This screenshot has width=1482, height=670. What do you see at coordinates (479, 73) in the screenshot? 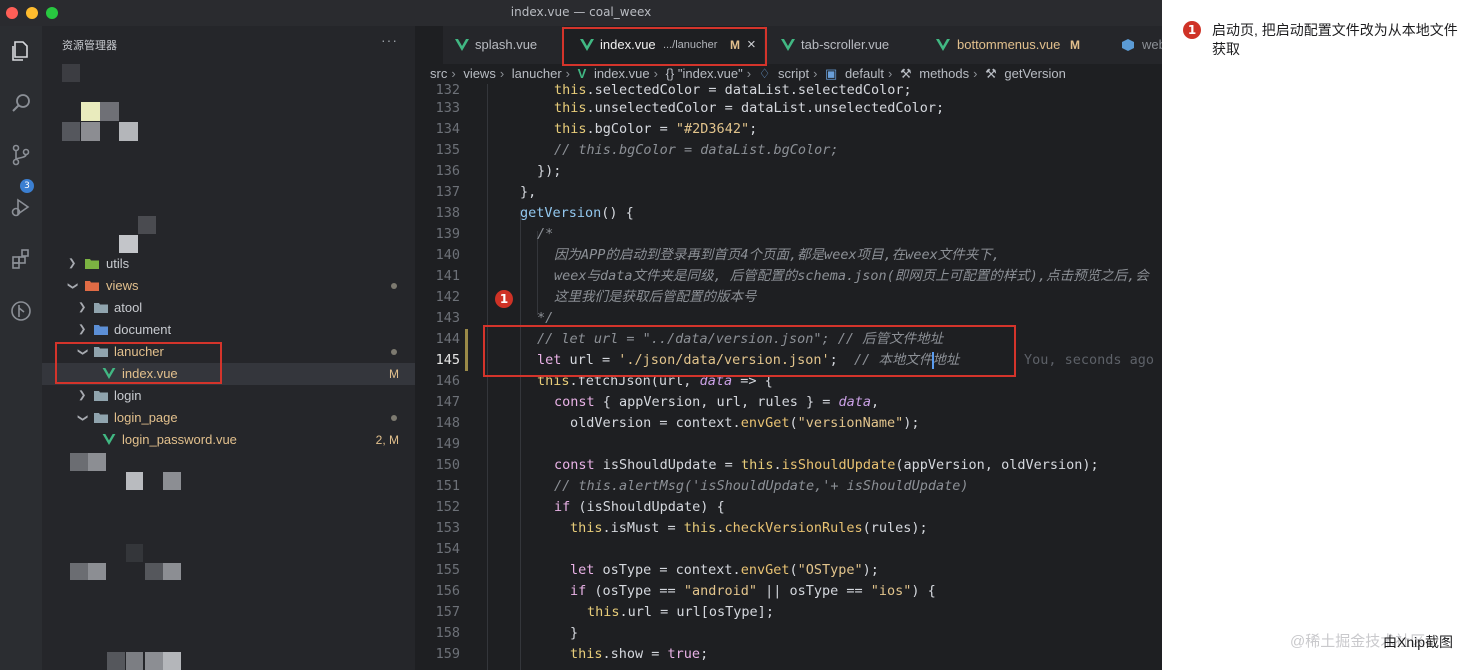
I see `breadcrumb-item: views` at bounding box center [479, 73].